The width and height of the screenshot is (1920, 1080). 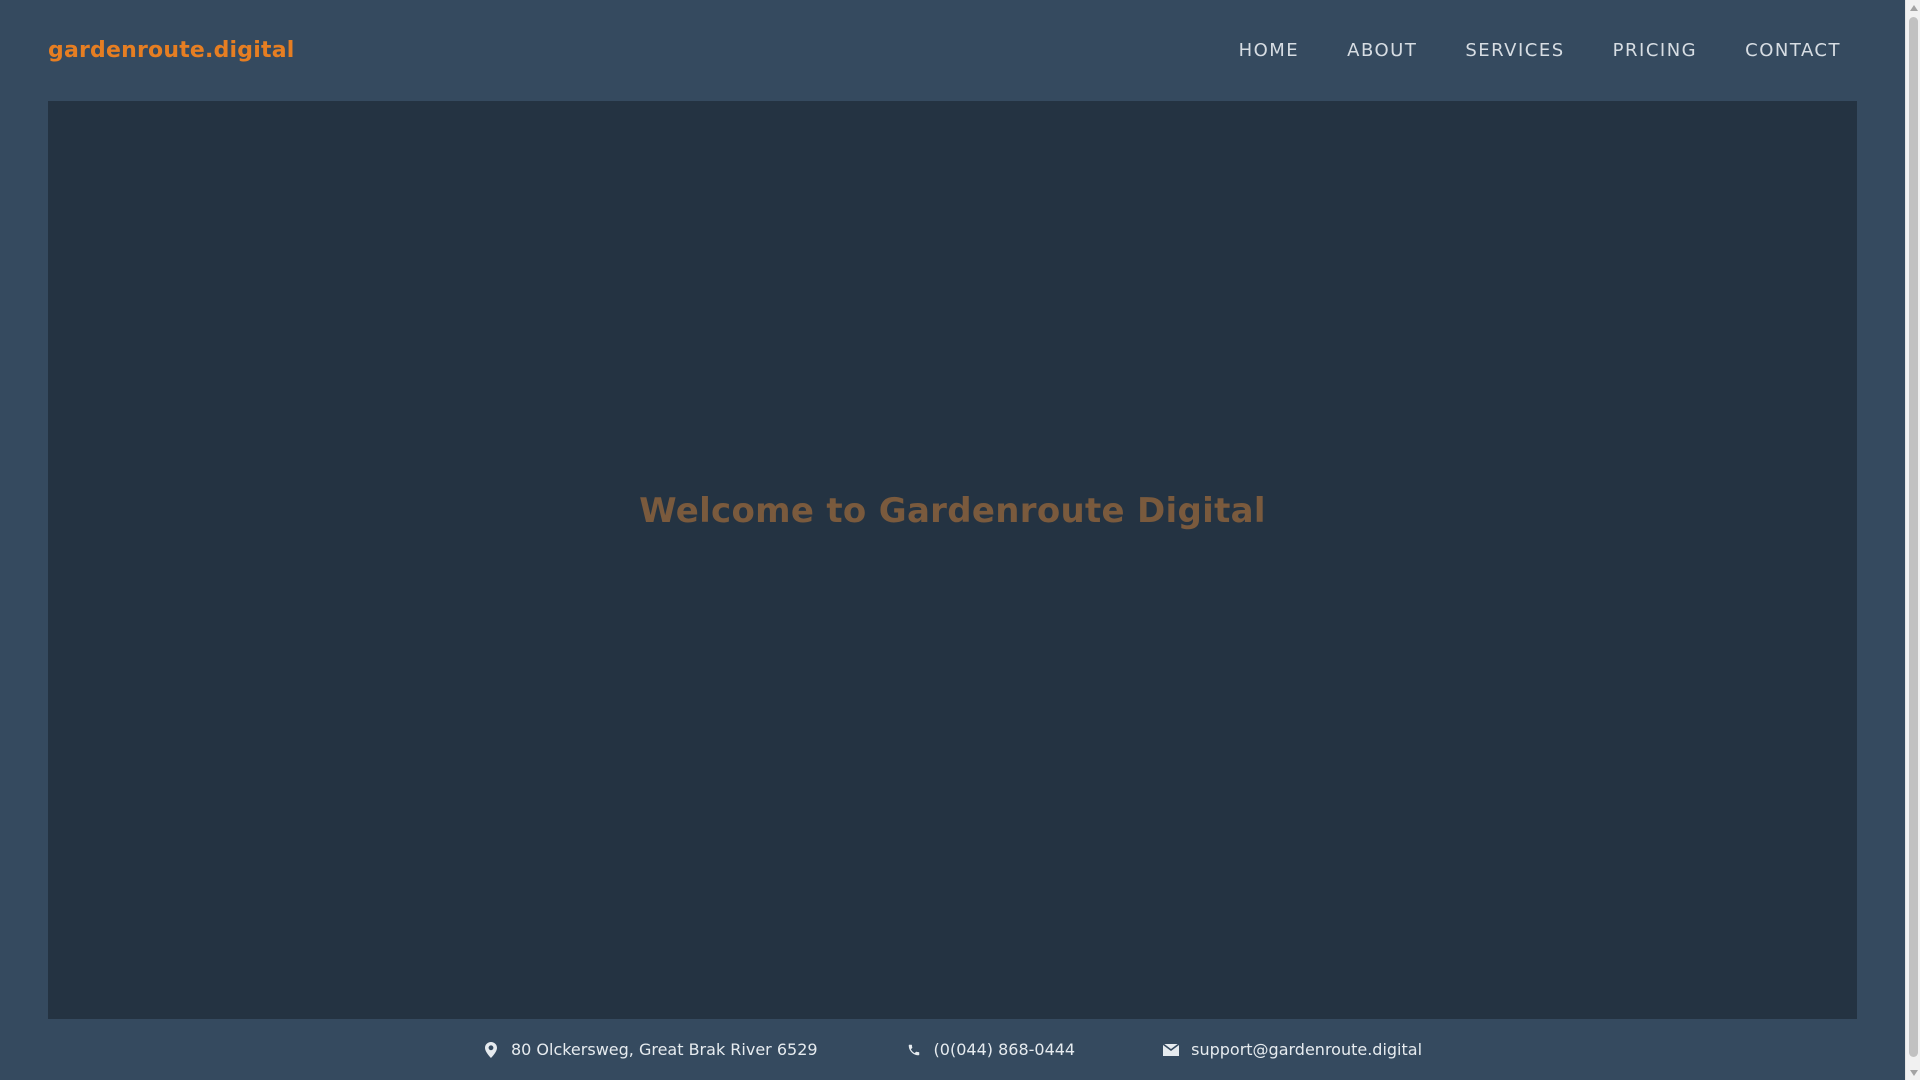 What do you see at coordinates (1306, 1049) in the screenshot?
I see `contact-email-text: support@gardenroute.digital` at bounding box center [1306, 1049].